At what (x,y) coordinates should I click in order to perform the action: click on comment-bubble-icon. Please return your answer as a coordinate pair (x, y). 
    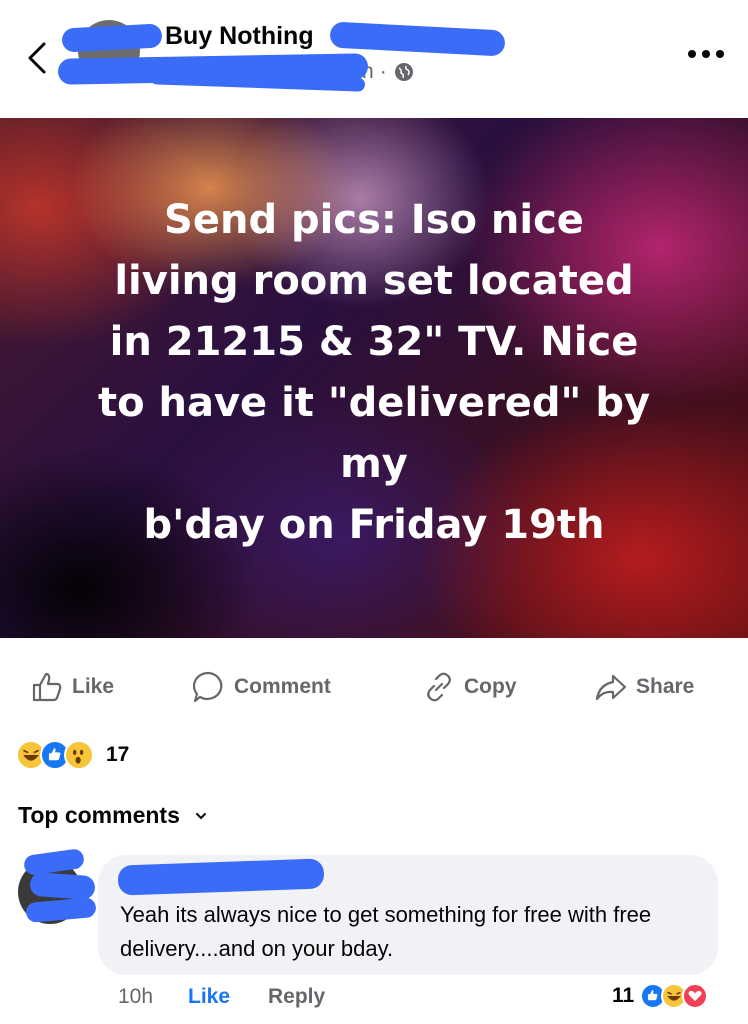
    Looking at the image, I should click on (207, 687).